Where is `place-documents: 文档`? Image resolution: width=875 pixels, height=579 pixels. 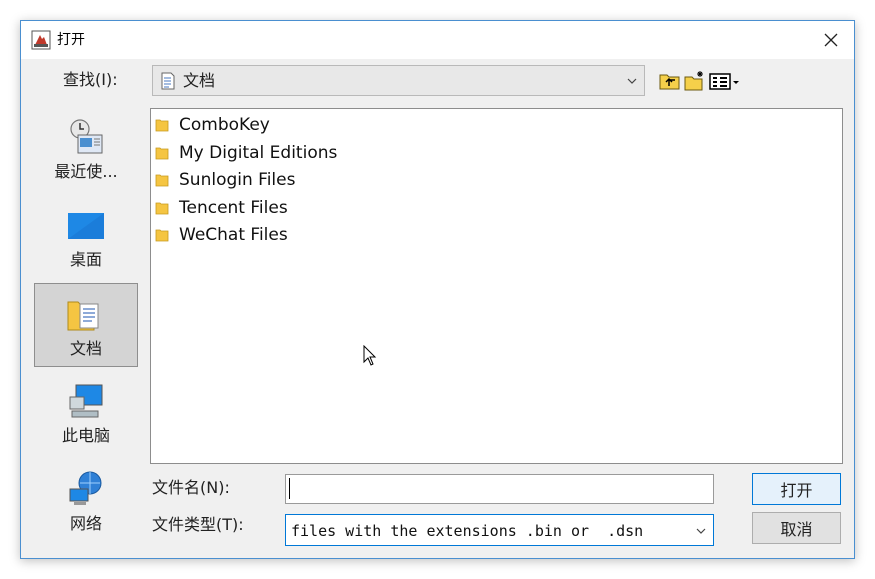
place-documents: 文档 is located at coordinates (86, 325).